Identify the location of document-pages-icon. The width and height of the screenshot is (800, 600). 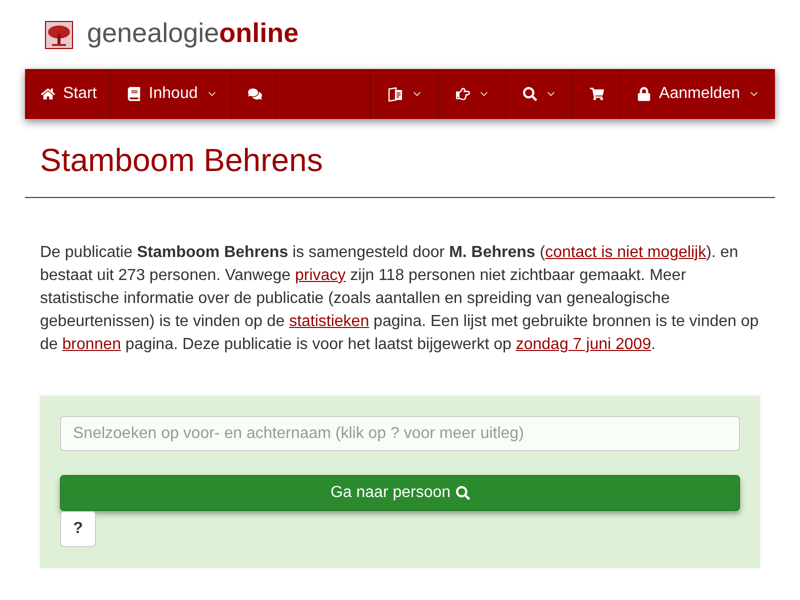
(396, 94).